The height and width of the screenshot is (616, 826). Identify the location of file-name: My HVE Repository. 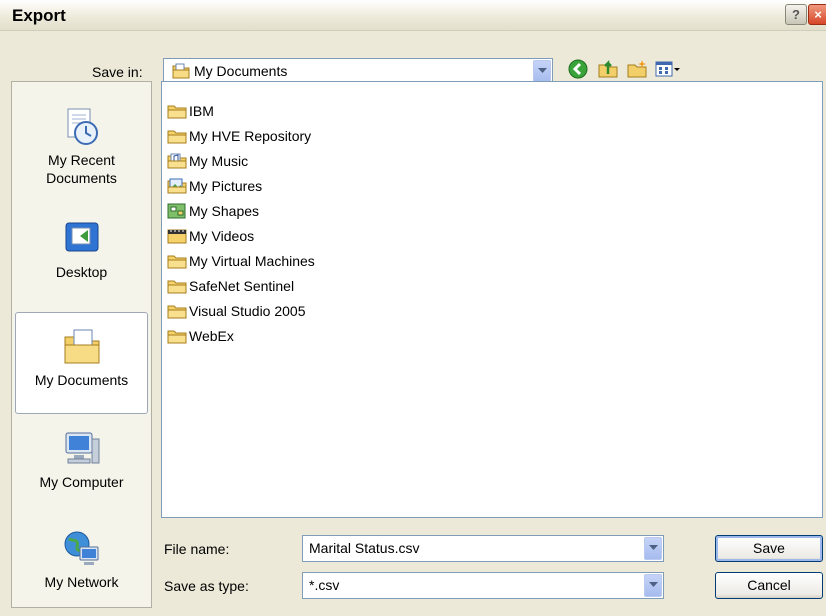
(250, 136).